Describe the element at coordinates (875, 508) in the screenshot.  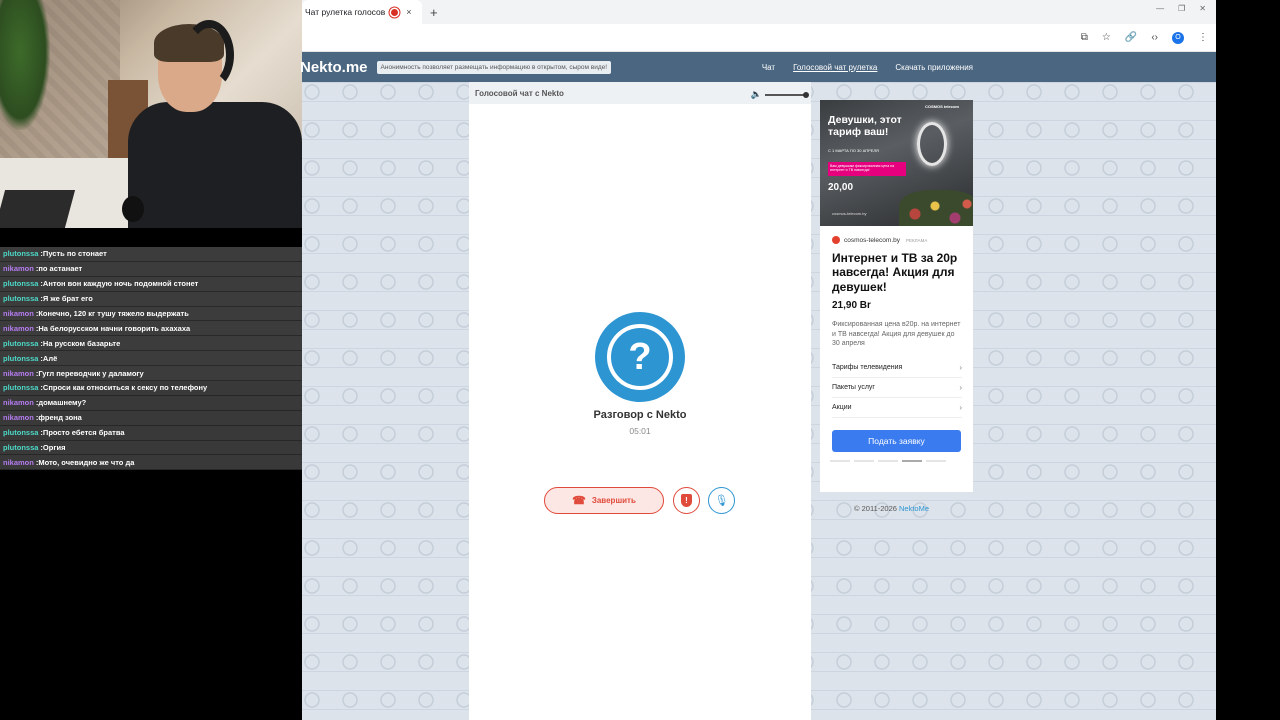
I see `copyright-text: © 2011-2026` at that location.